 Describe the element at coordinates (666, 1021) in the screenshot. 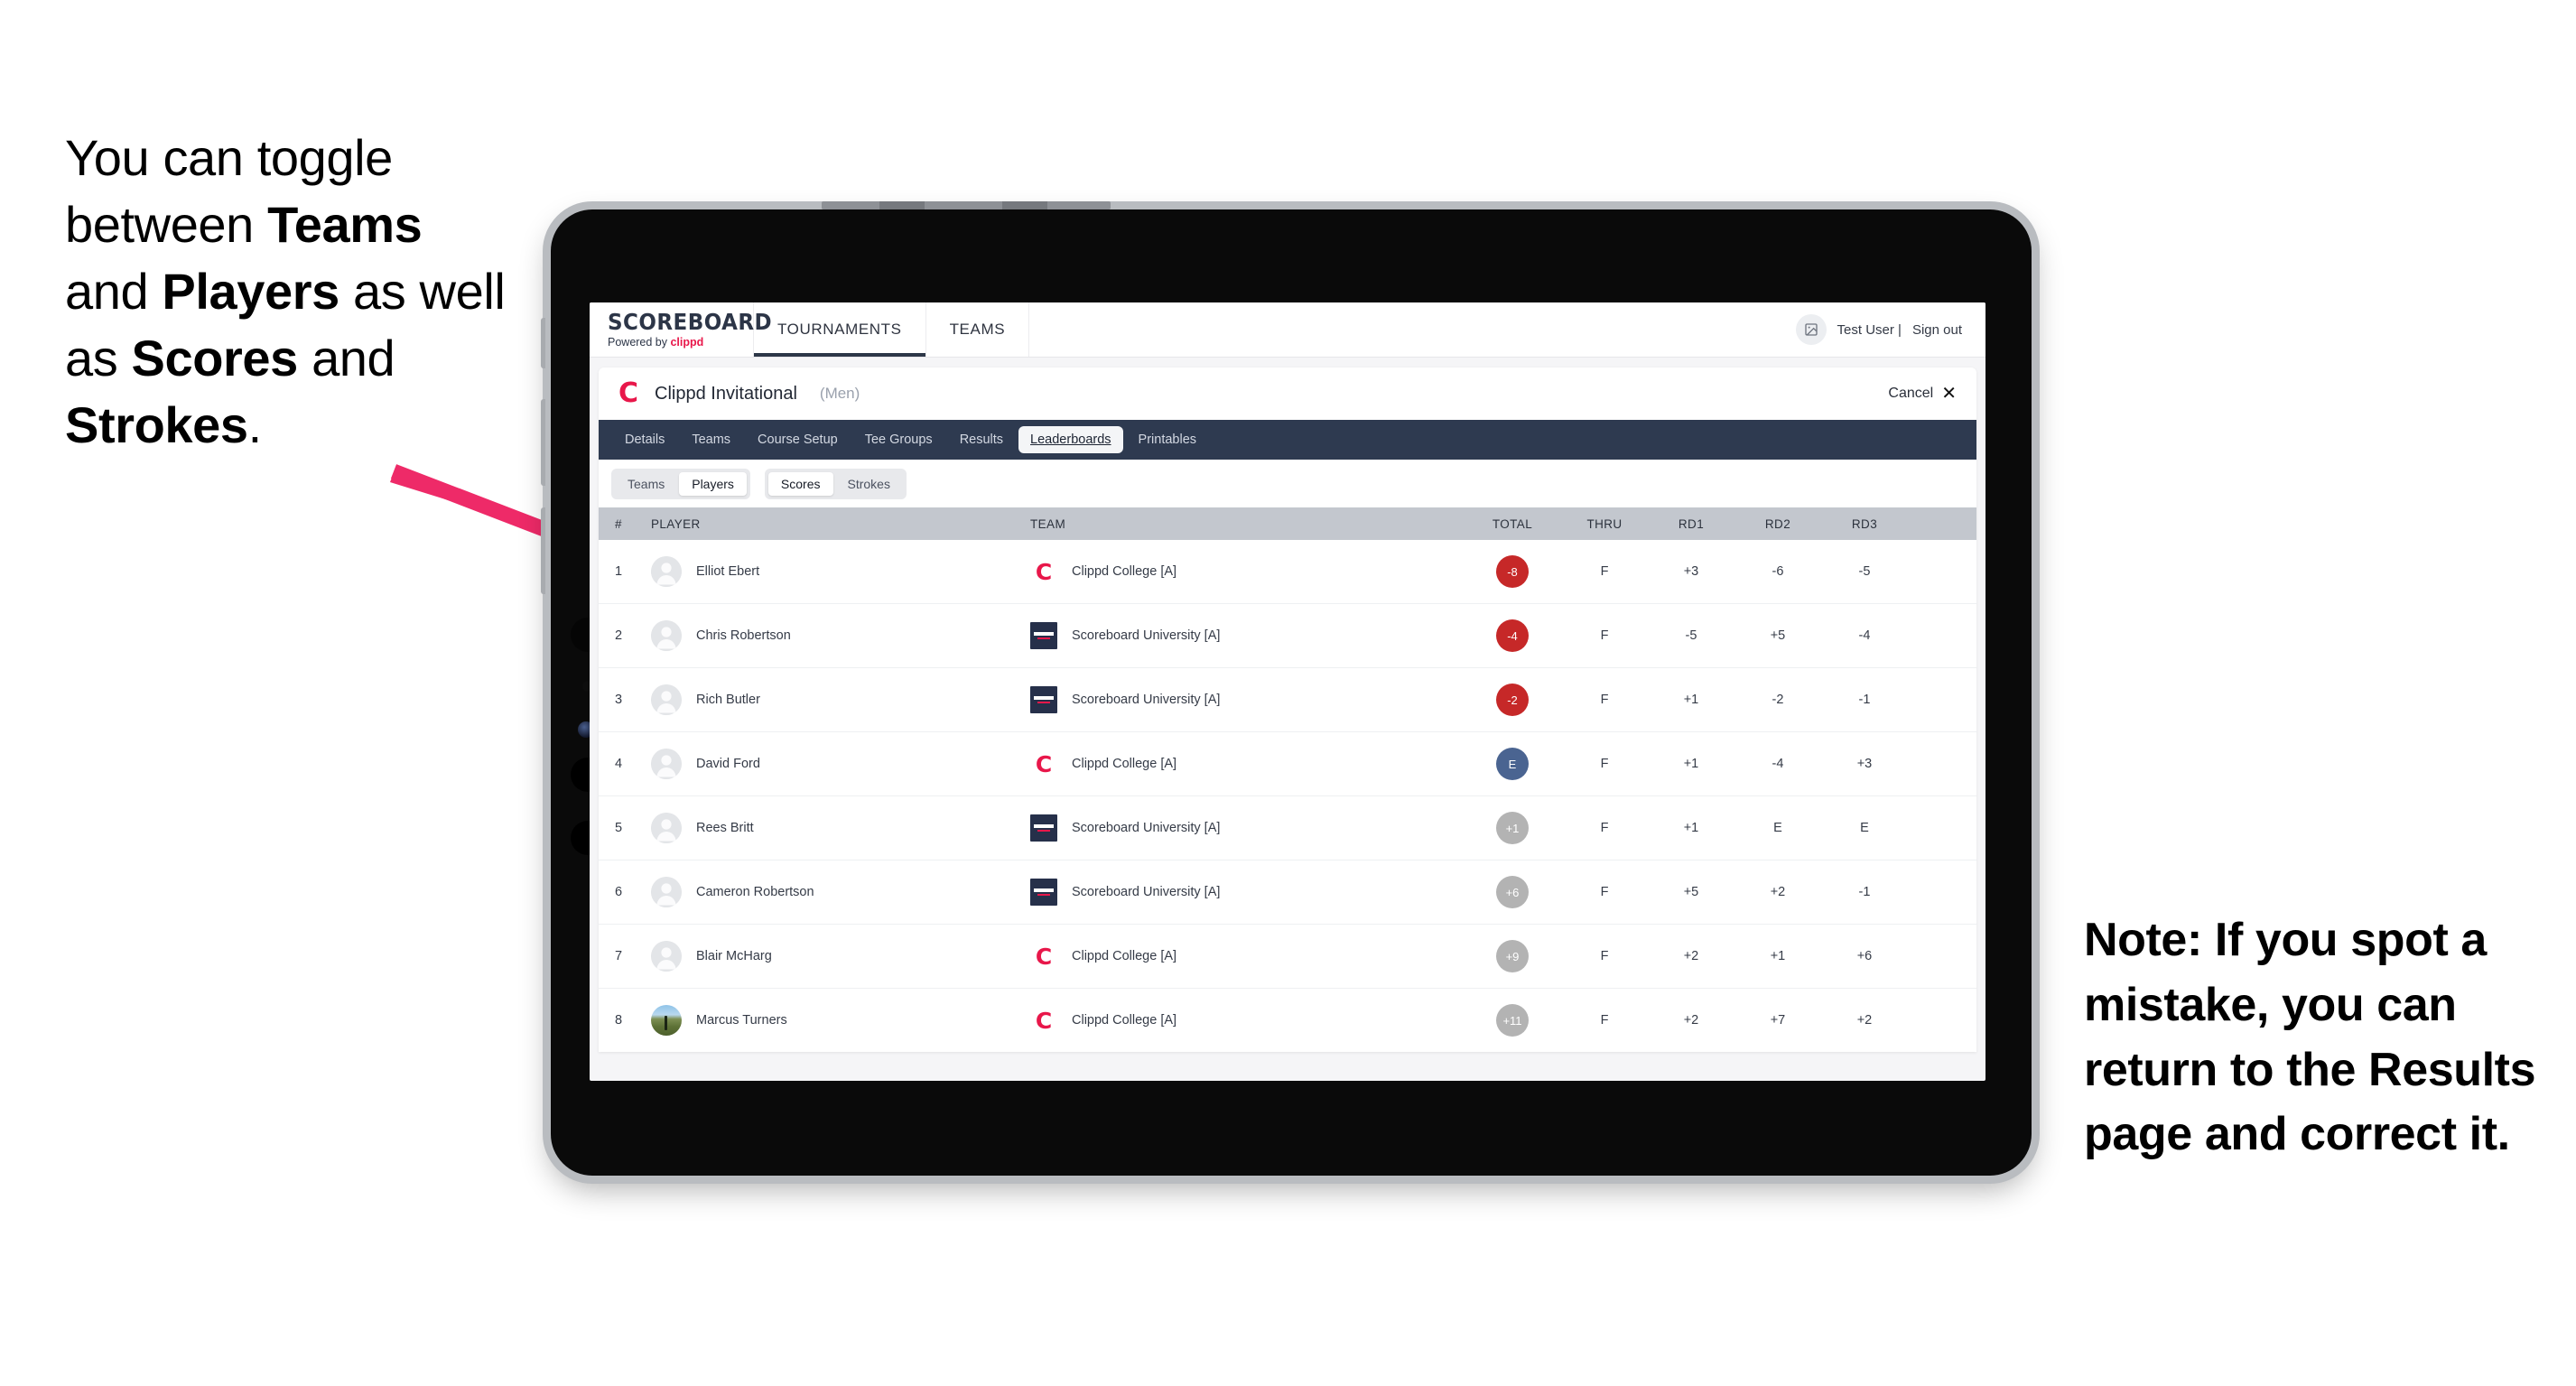

I see `player-avatar-photo` at that location.